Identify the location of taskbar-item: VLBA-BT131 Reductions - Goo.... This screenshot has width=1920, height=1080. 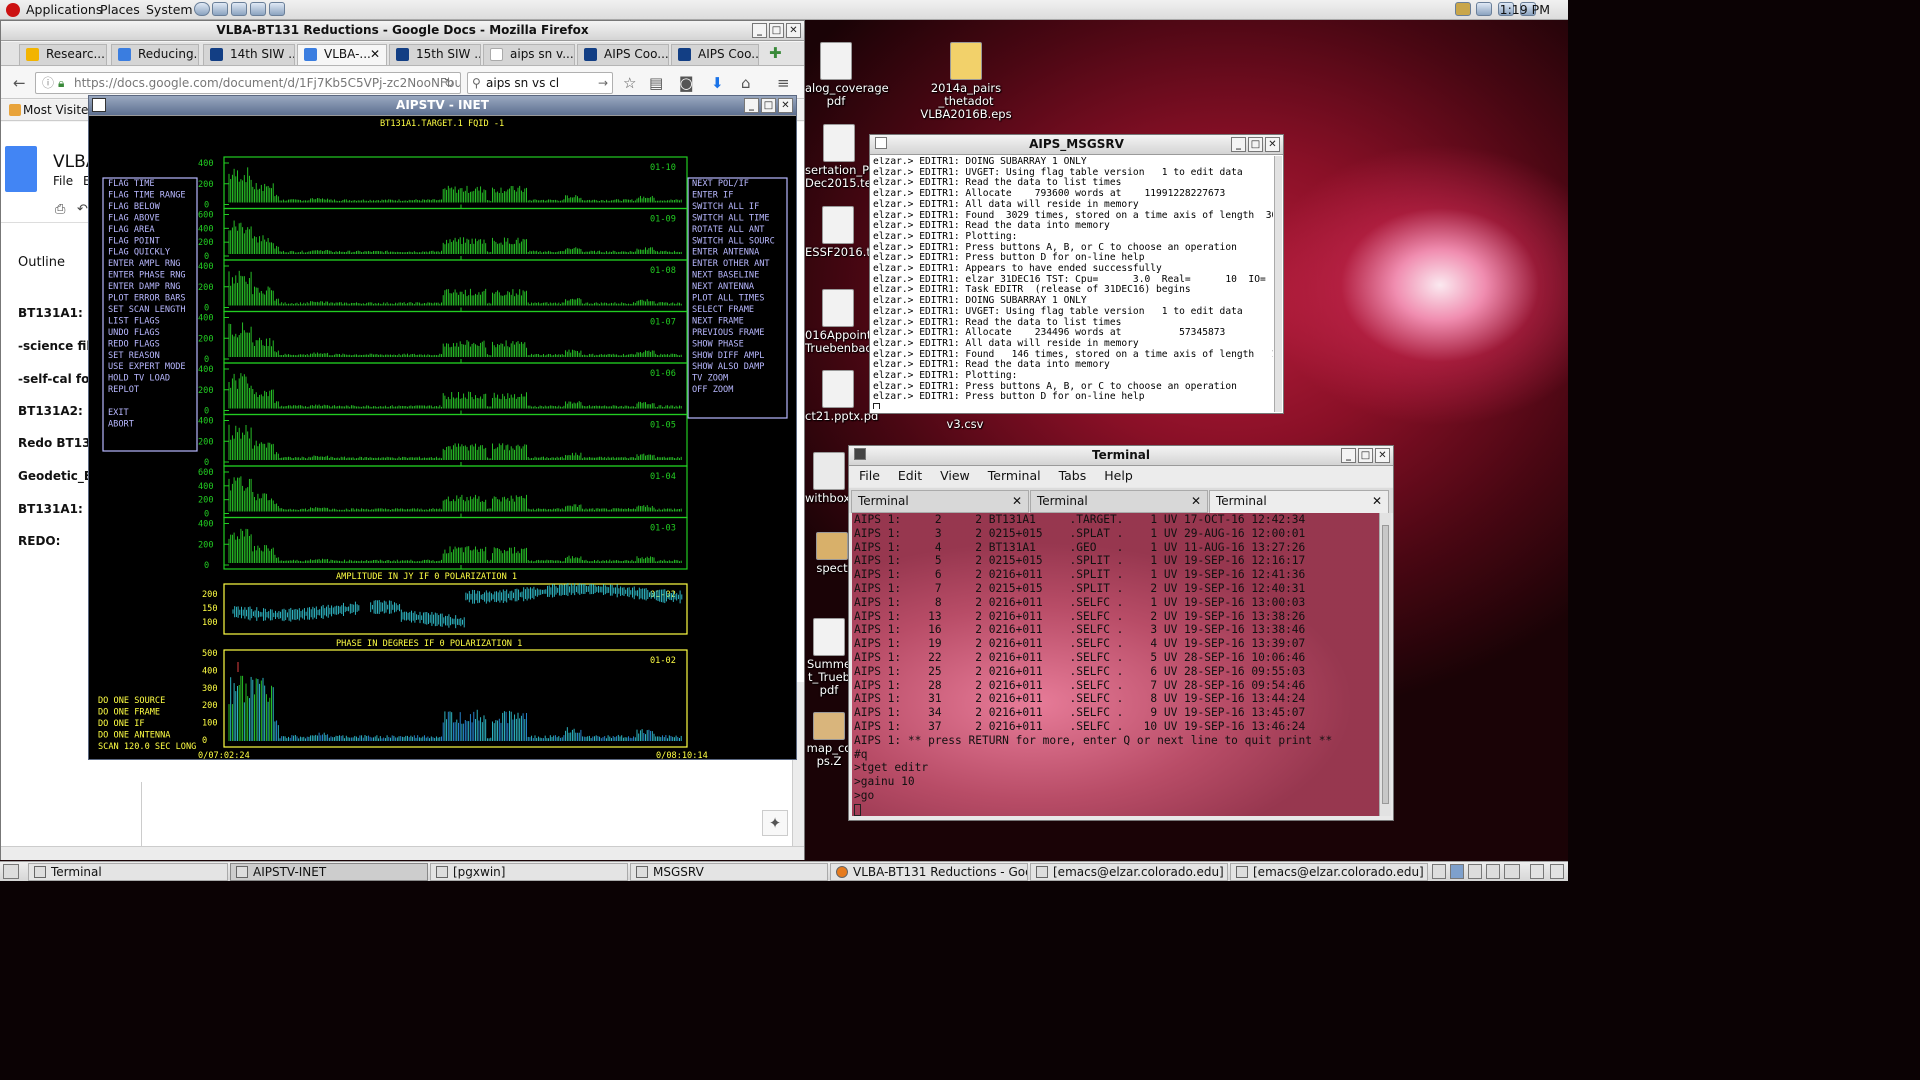
(929, 872).